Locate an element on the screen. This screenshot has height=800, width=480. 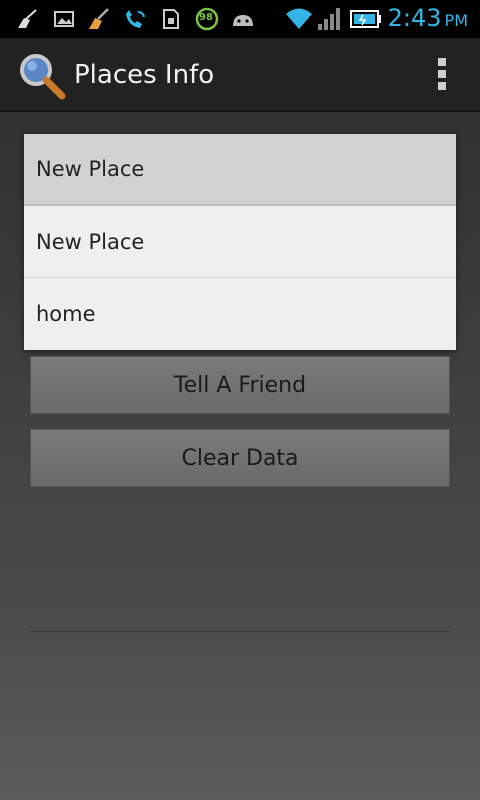
clock-time: 2:43 is located at coordinates (414, 18).